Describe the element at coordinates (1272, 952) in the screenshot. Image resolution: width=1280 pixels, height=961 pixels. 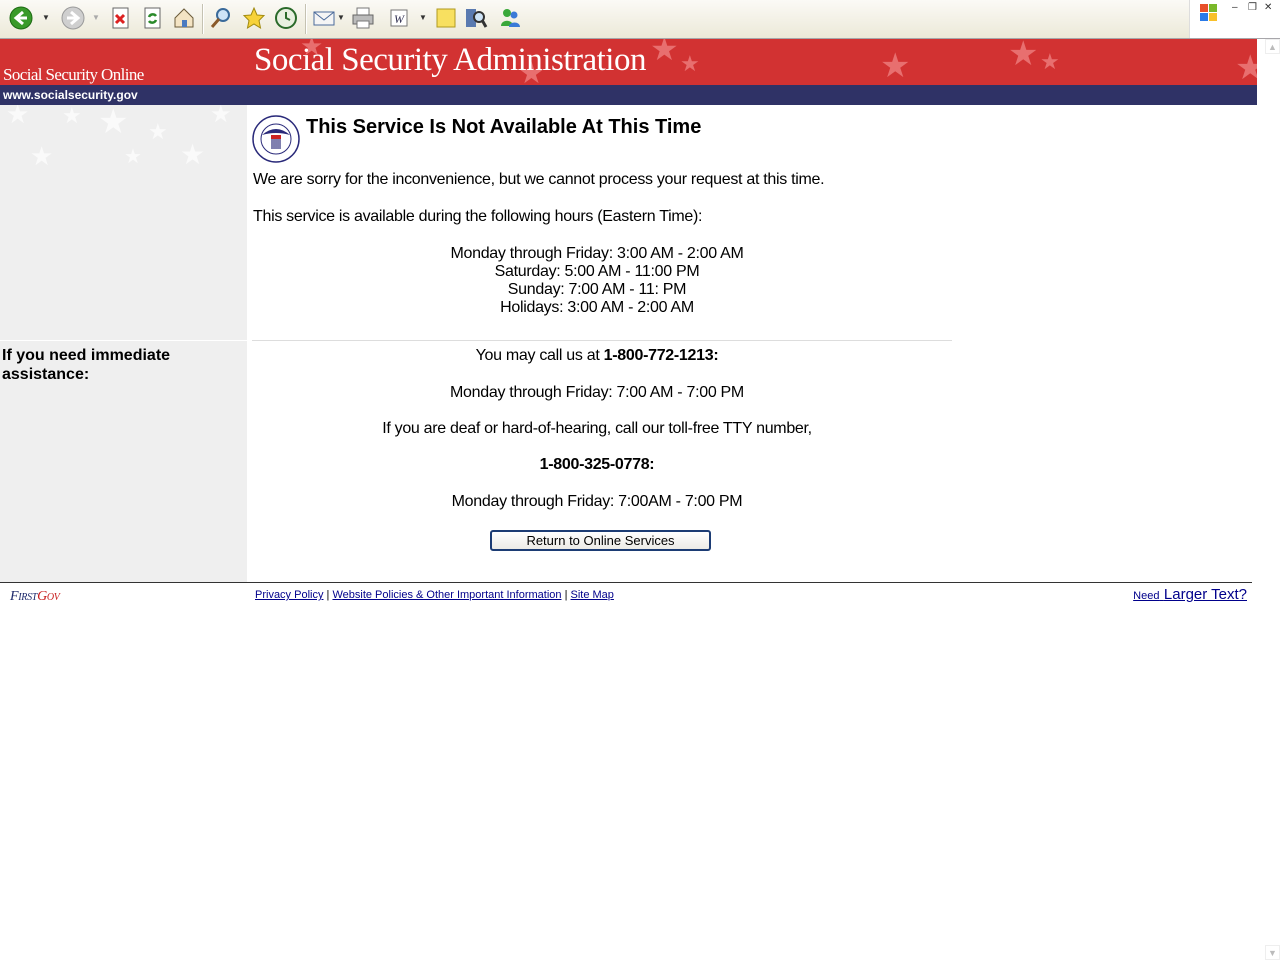
I see `scroll-down-icon: ▼` at that location.